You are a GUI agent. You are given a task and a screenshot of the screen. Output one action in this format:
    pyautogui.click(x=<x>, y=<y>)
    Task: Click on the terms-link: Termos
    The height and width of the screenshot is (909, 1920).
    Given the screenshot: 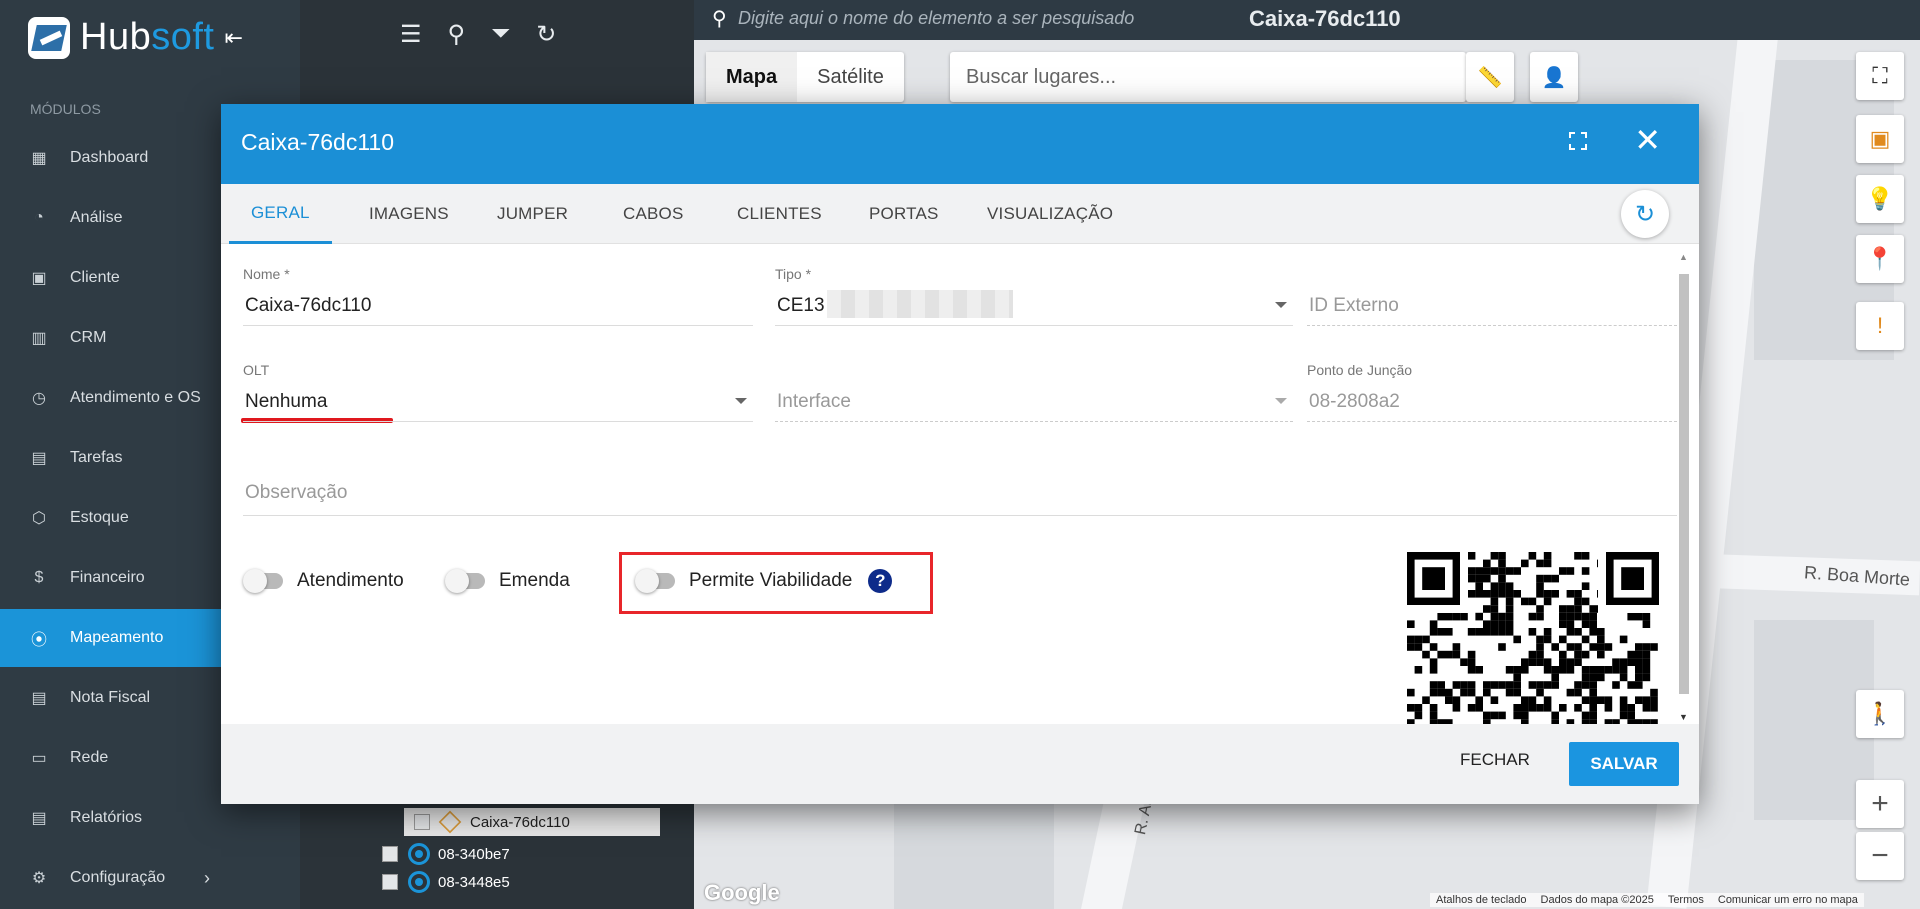 What is the action you would take?
    pyautogui.click(x=1686, y=900)
    